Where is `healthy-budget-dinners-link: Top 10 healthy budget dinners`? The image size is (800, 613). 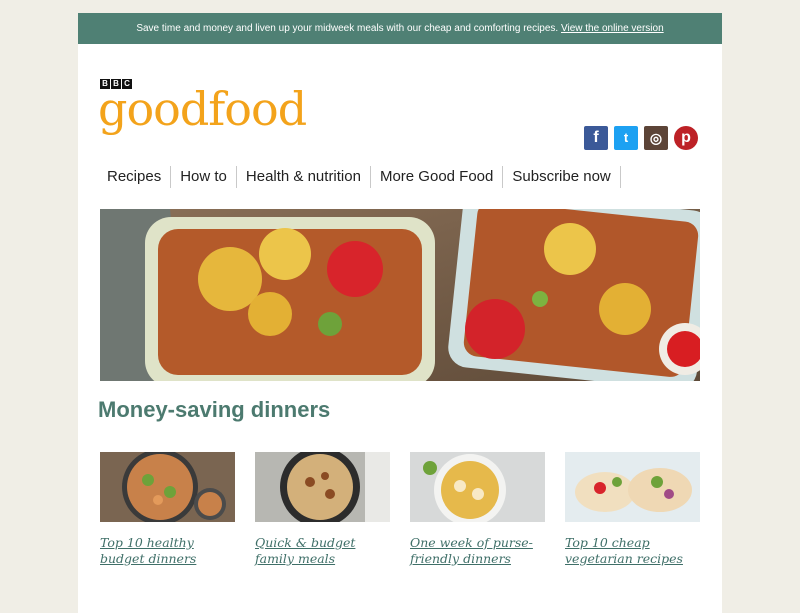 healthy-budget-dinners-link: Top 10 healthy budget dinners is located at coordinates (167, 551).